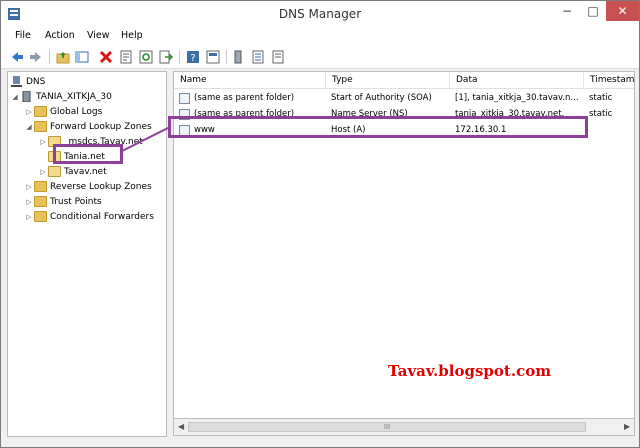 The width and height of the screenshot is (640, 448). Describe the element at coordinates (320, 442) in the screenshot. I see `status-bar` at that location.